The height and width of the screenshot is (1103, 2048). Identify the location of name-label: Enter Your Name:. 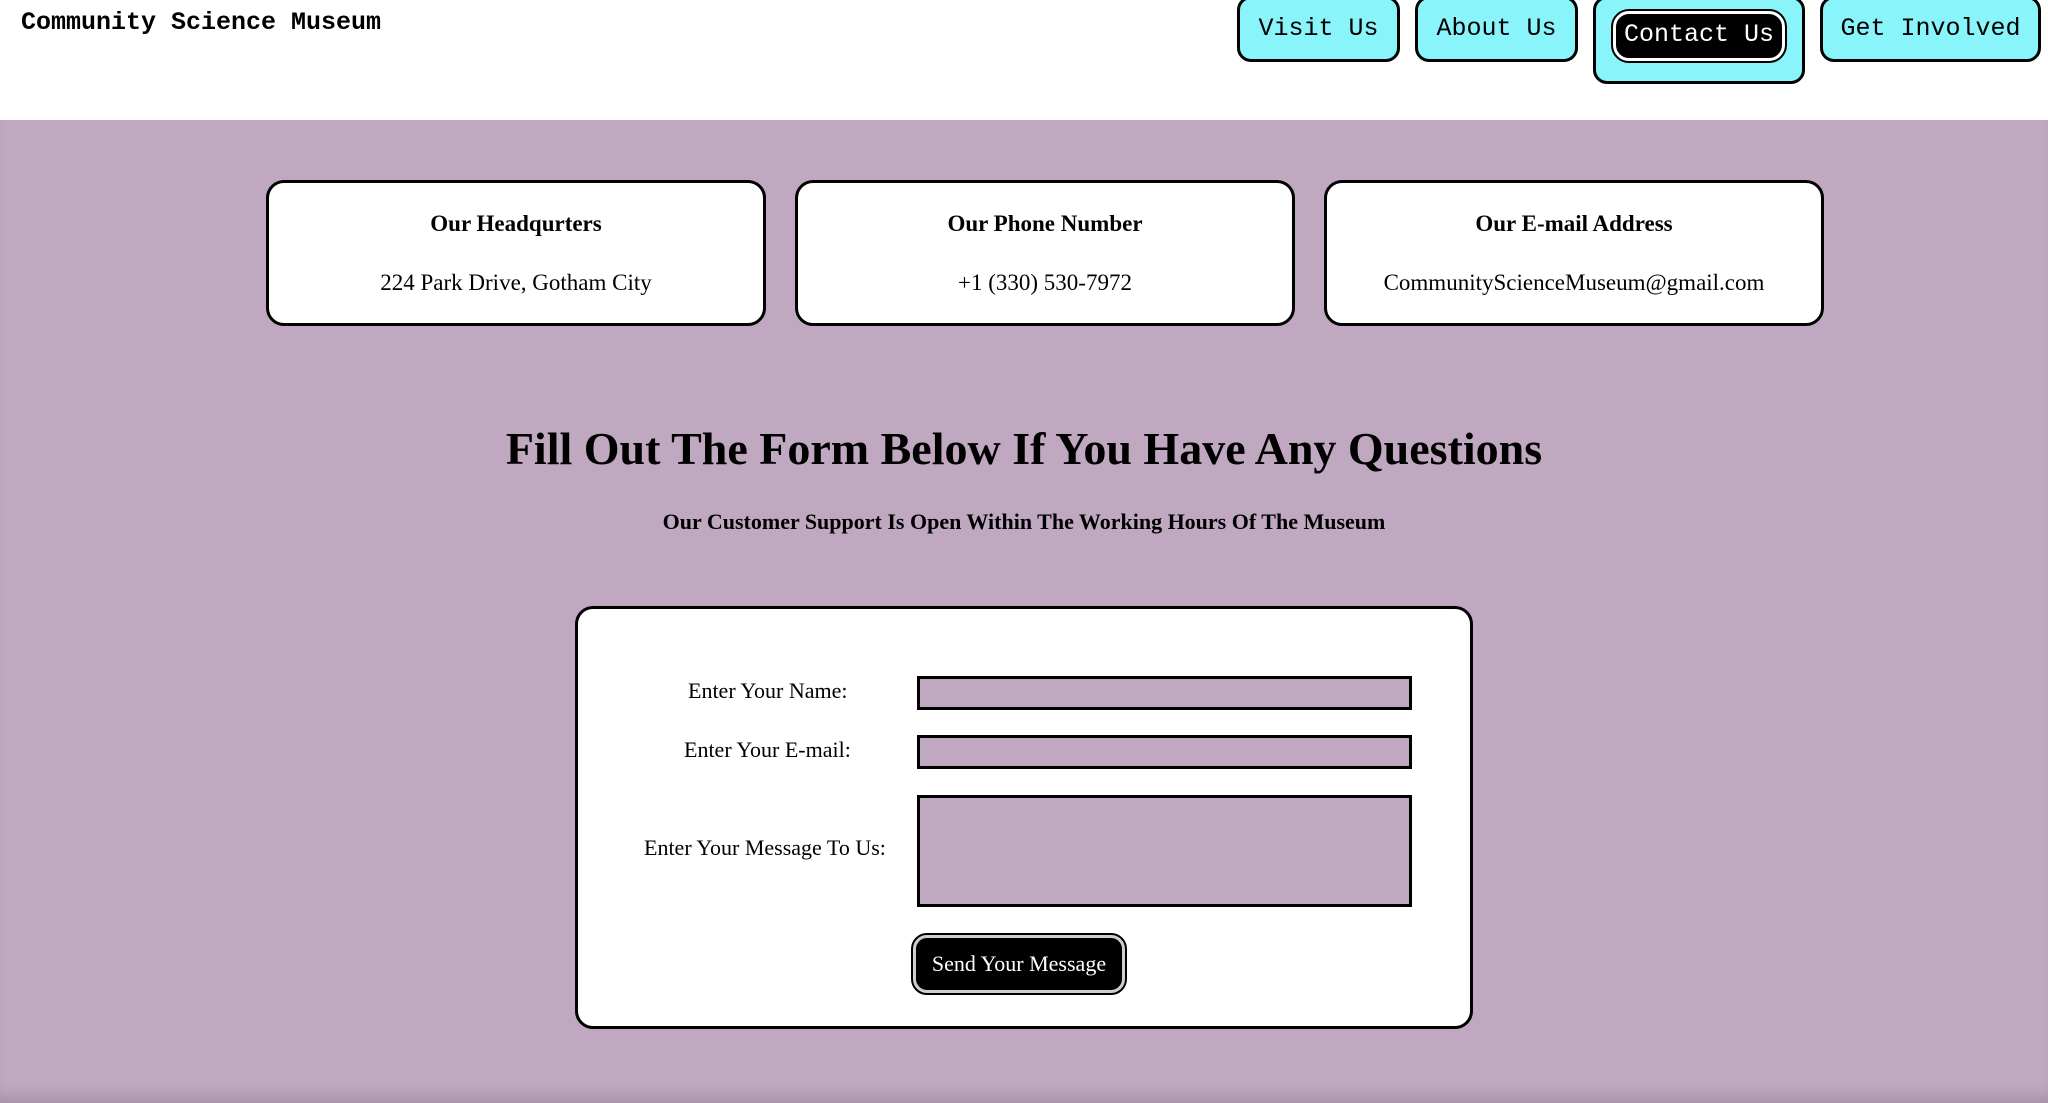
(768, 690).